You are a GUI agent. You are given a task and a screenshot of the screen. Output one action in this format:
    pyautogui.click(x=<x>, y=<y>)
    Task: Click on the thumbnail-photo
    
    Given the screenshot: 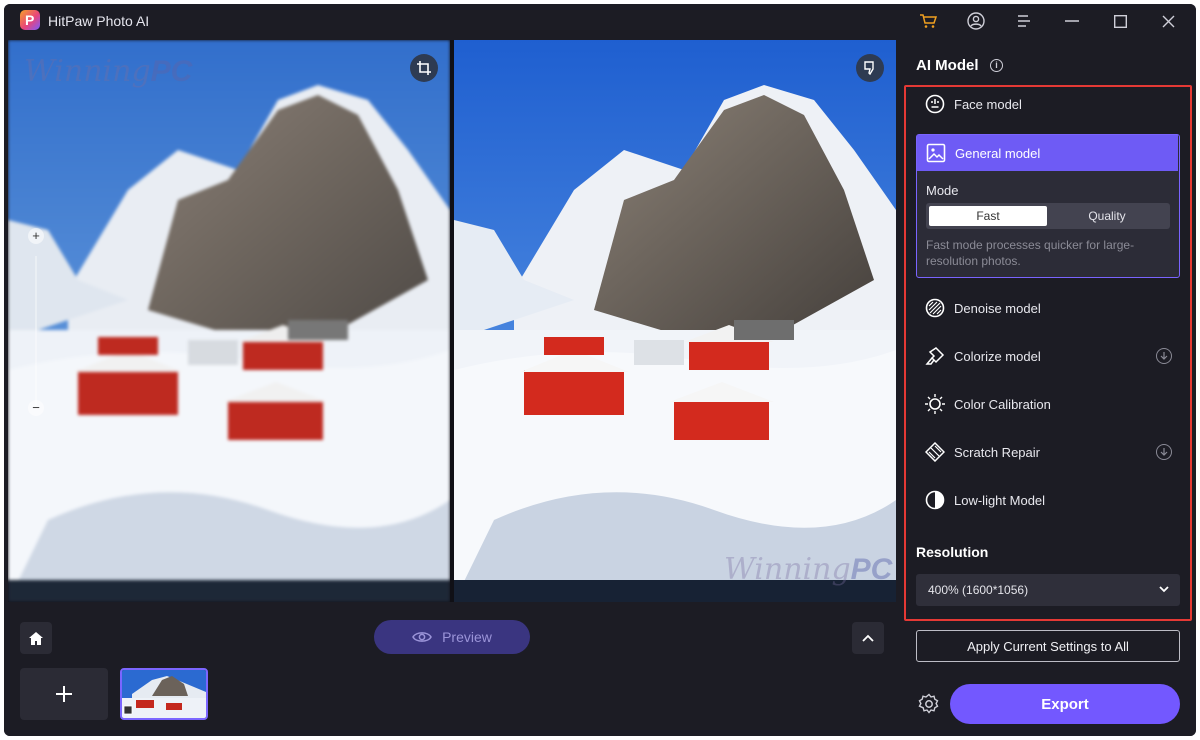 What is the action you would take?
    pyautogui.click(x=164, y=694)
    